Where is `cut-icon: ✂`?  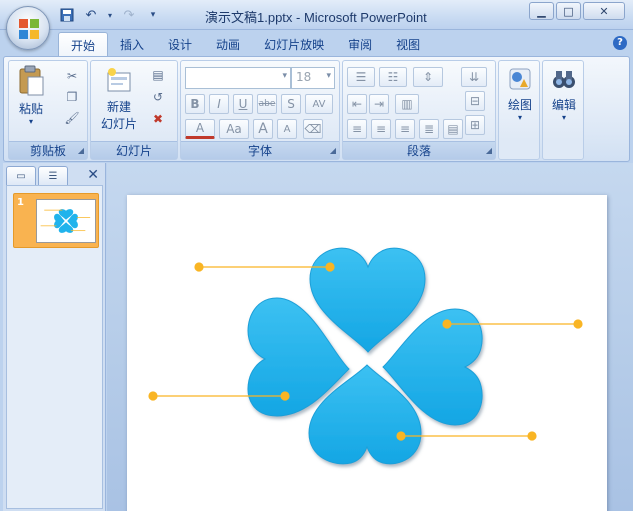
cut-icon: ✂ is located at coordinates (72, 76).